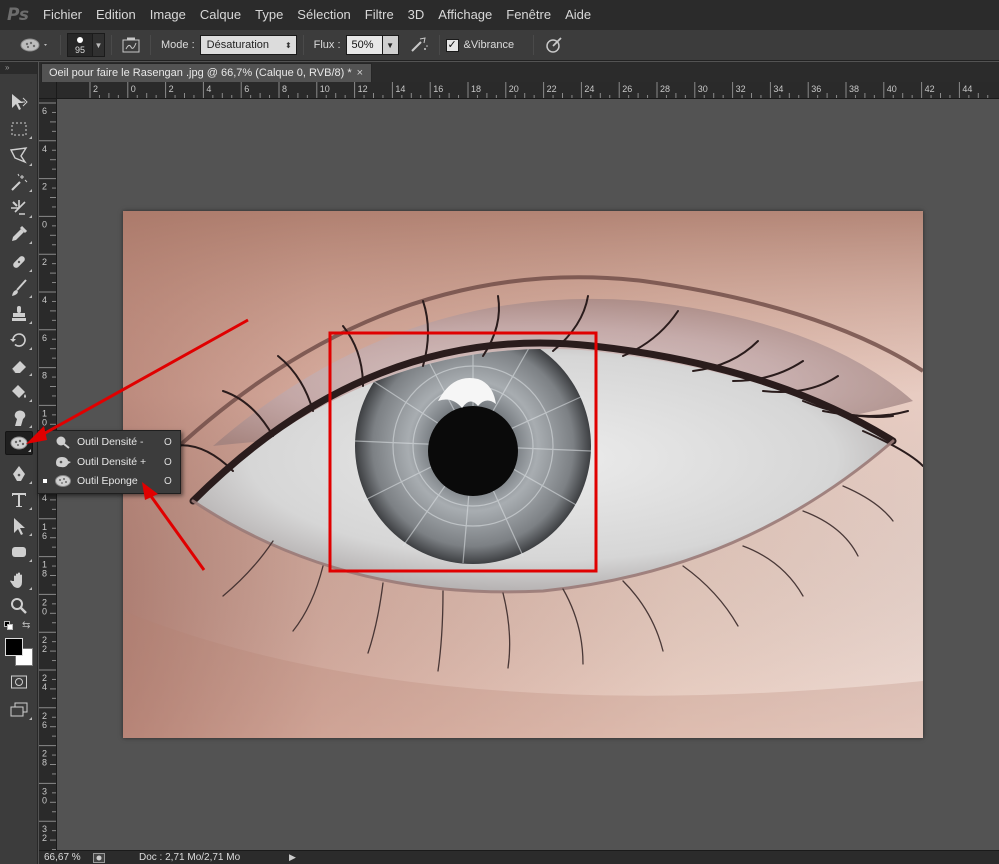  What do you see at coordinates (178, 45) in the screenshot?
I see `mode-label: Mode :` at bounding box center [178, 45].